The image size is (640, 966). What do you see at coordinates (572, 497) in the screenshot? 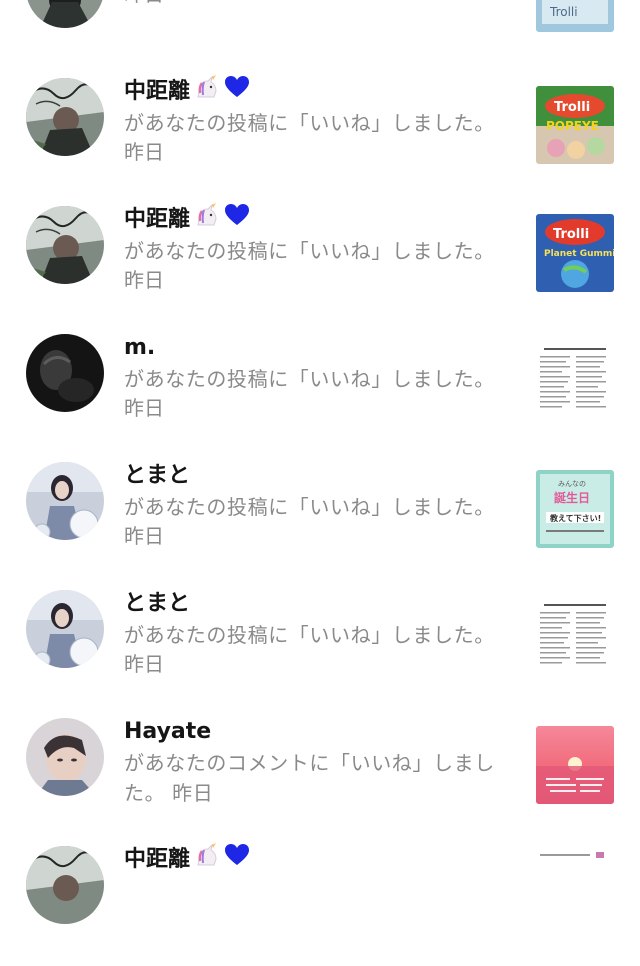
I see `svg-text: 誕生日` at bounding box center [572, 497].